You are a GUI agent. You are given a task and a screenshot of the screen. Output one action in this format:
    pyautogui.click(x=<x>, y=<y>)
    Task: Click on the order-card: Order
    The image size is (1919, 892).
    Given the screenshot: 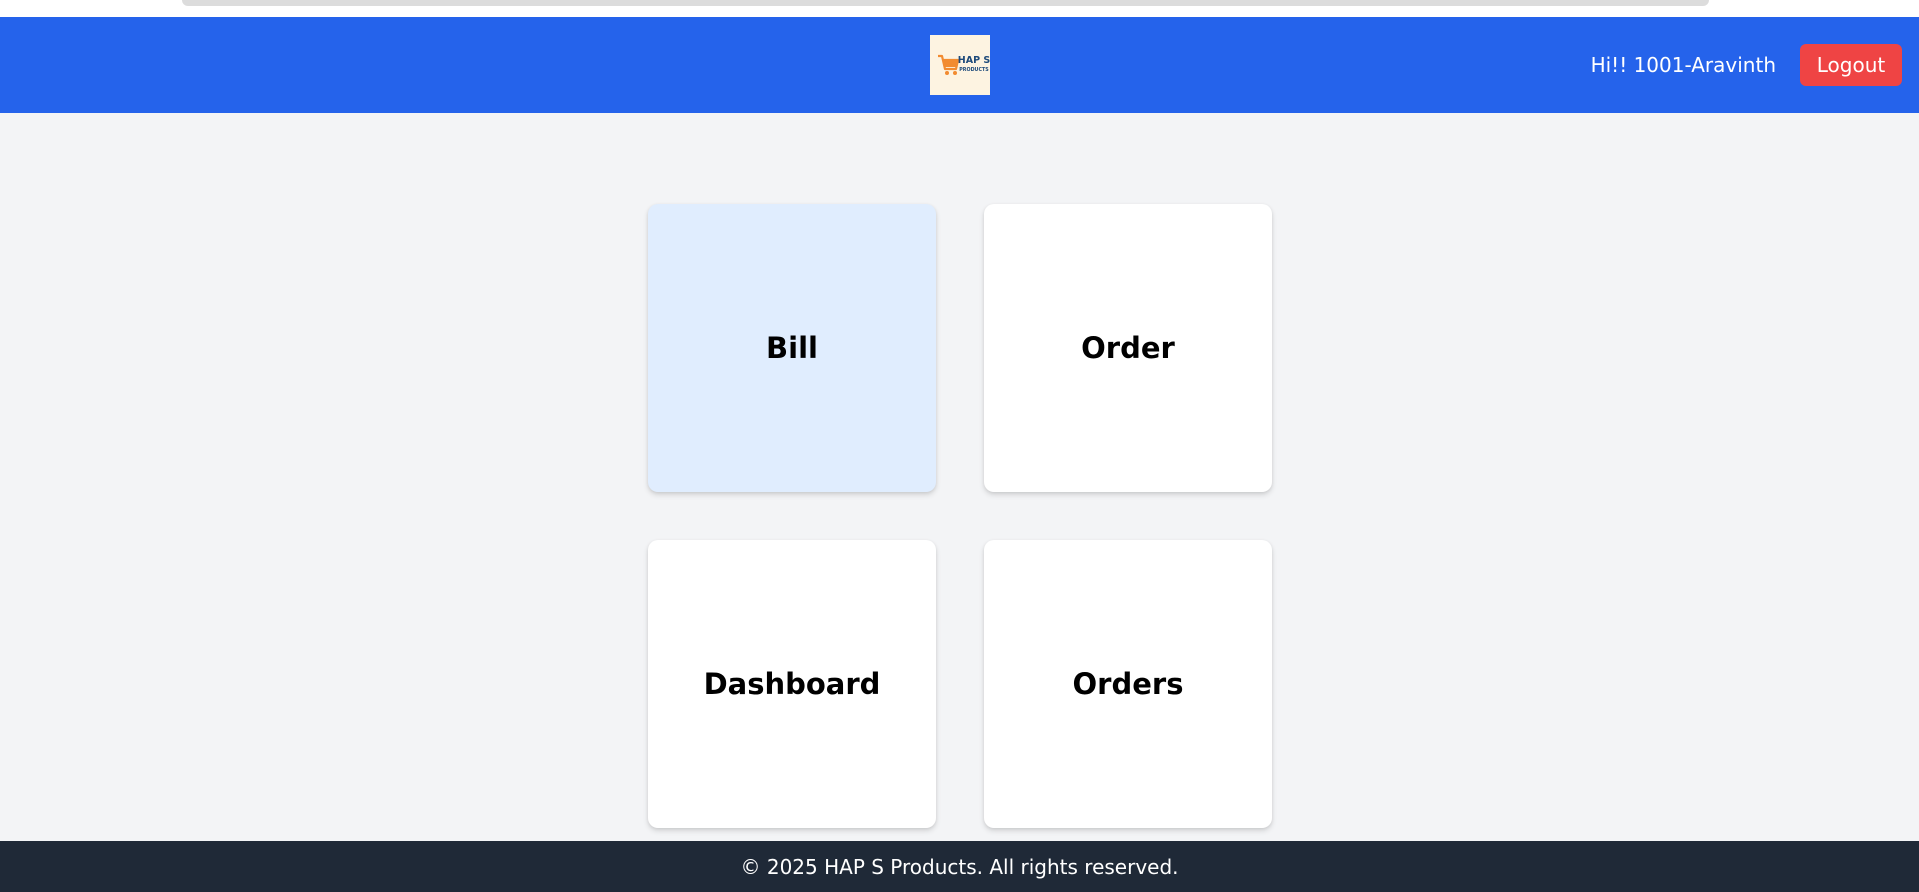 What is the action you would take?
    pyautogui.click(x=1128, y=348)
    